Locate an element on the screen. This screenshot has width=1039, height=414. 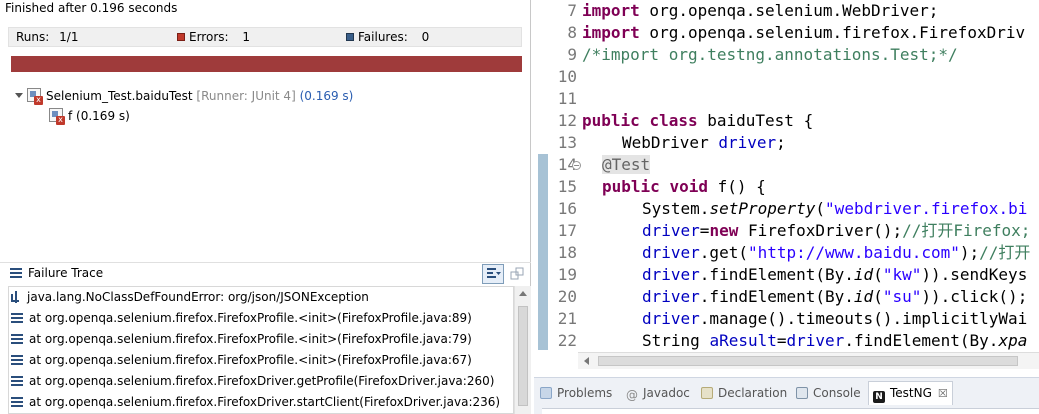
tree-item-test: f (0.169 s) is located at coordinates (89, 116).